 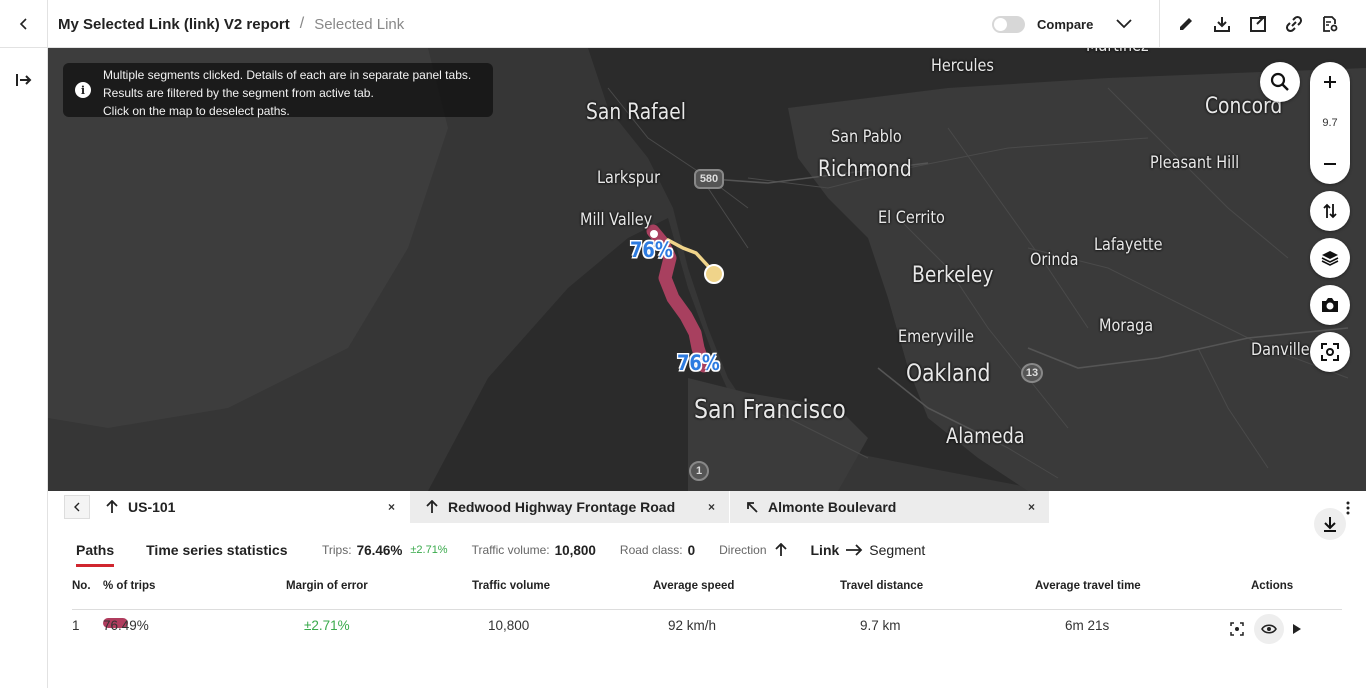 I want to click on toolbar-divider, so click(x=1159, y=24).